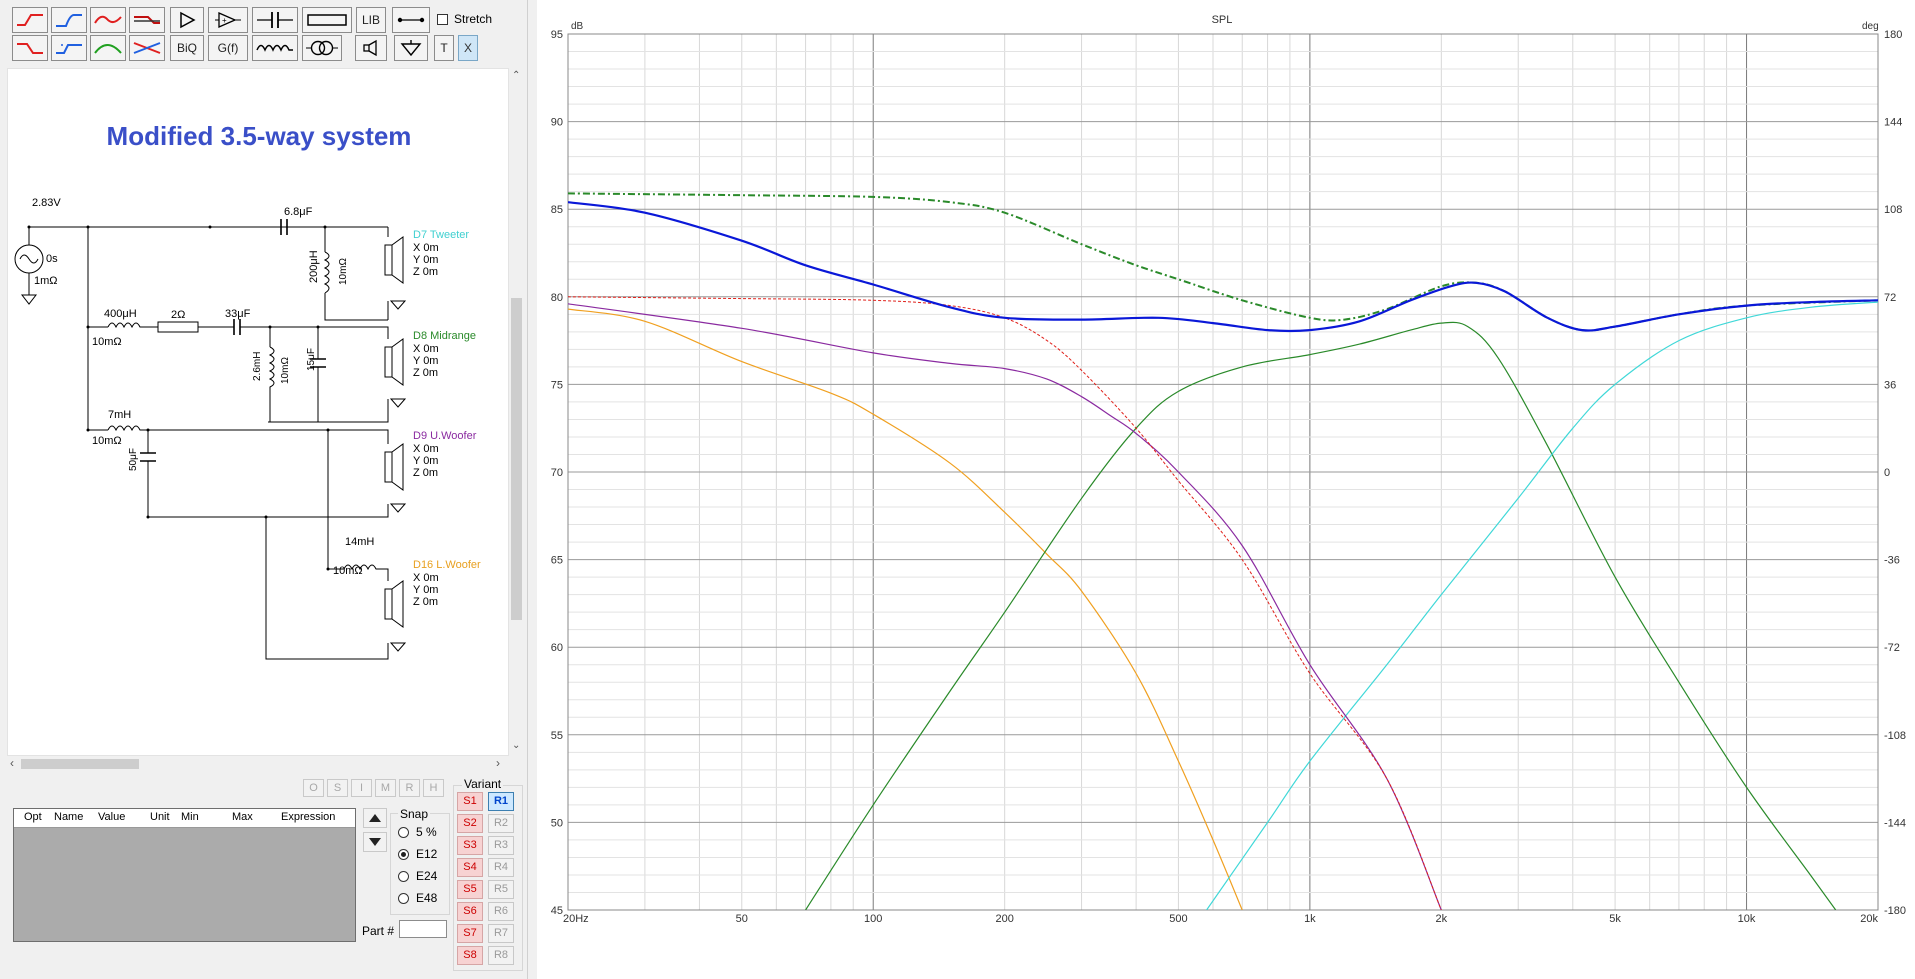 The height and width of the screenshot is (979, 1915). What do you see at coordinates (375, 842) in the screenshot?
I see `move-down-button` at bounding box center [375, 842].